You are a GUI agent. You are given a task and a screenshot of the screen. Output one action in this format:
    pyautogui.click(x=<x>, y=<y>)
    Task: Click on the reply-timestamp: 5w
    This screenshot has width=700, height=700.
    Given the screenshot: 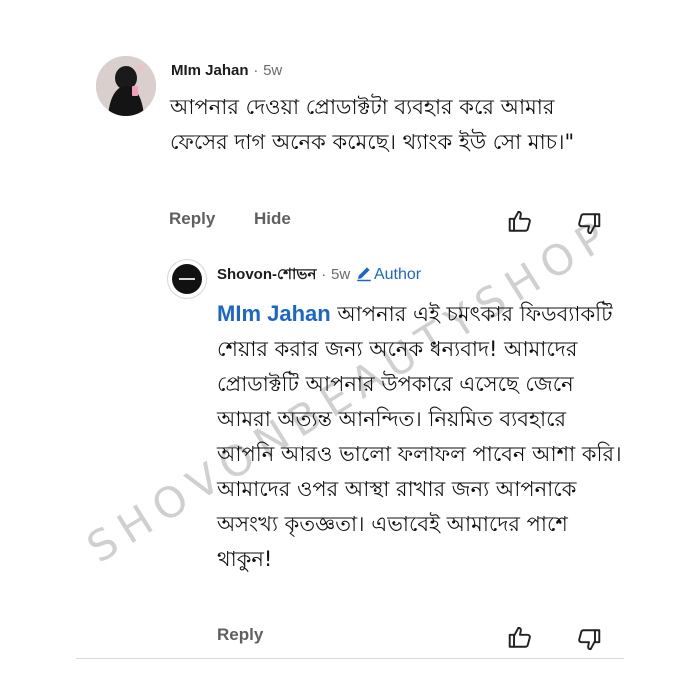 What is the action you would take?
    pyautogui.click(x=341, y=274)
    